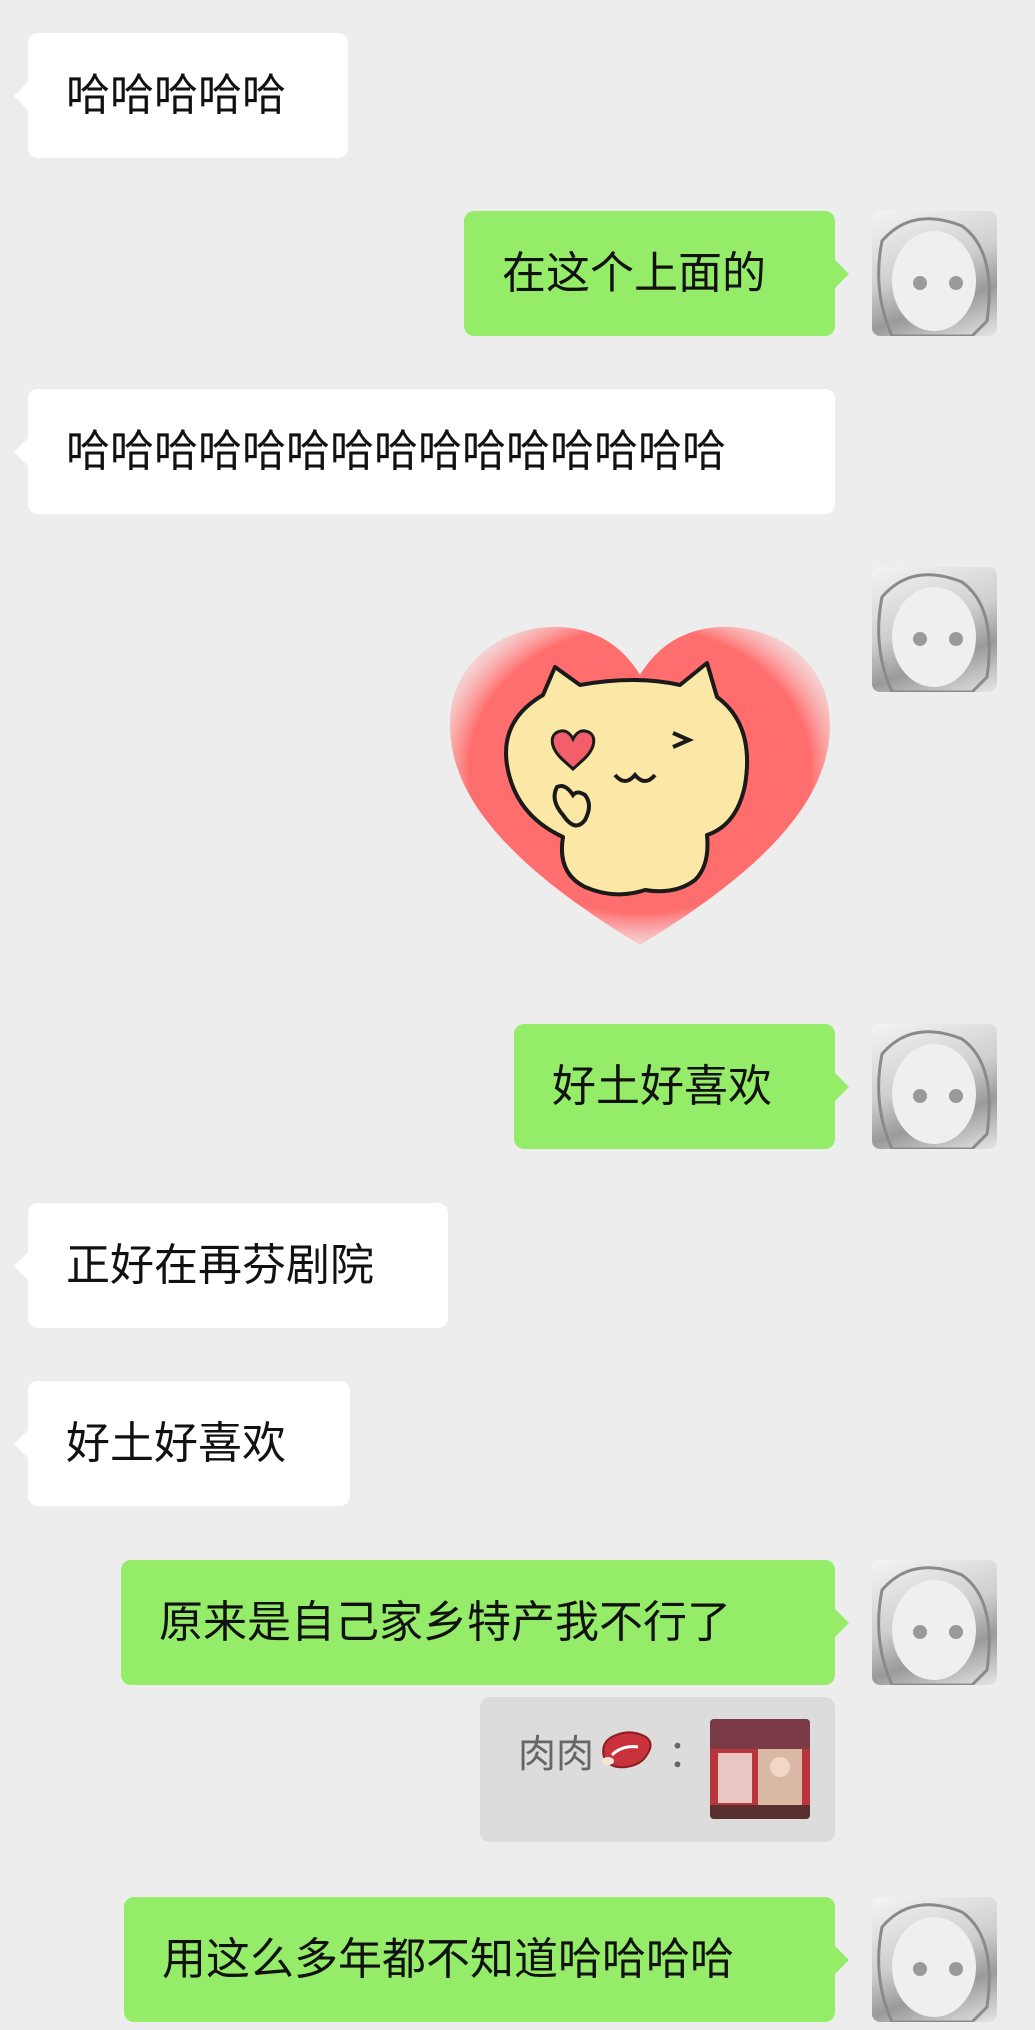 This screenshot has height=2030, width=1035. I want to click on quote-author: 肉肉, so click(556, 1754).